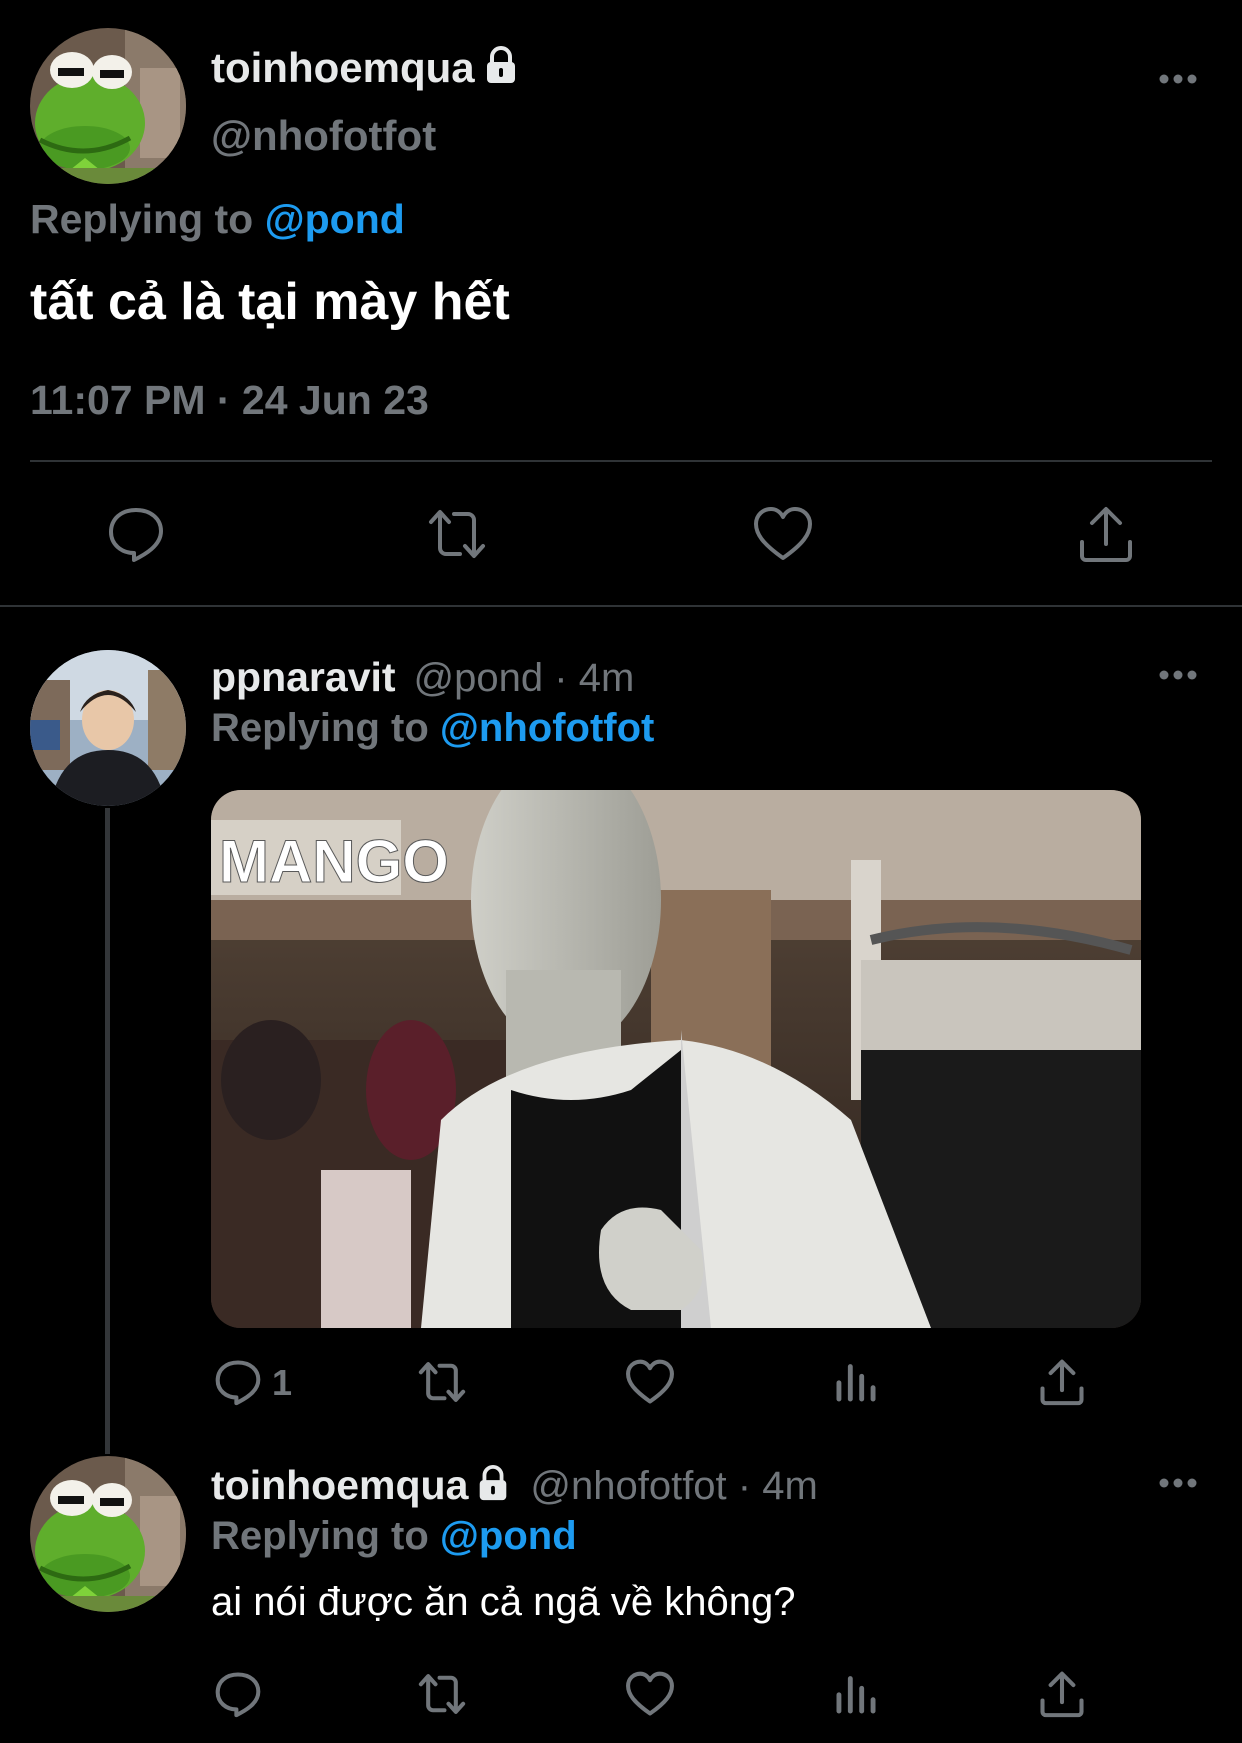  I want to click on replying-to-line: Replying to @nhofotfot, so click(433, 728).